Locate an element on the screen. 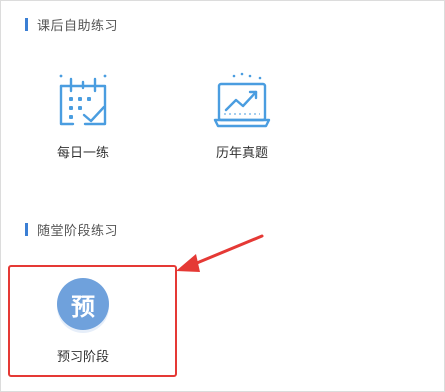  section-header-self-study: 课后自助练习 is located at coordinates (71, 24).